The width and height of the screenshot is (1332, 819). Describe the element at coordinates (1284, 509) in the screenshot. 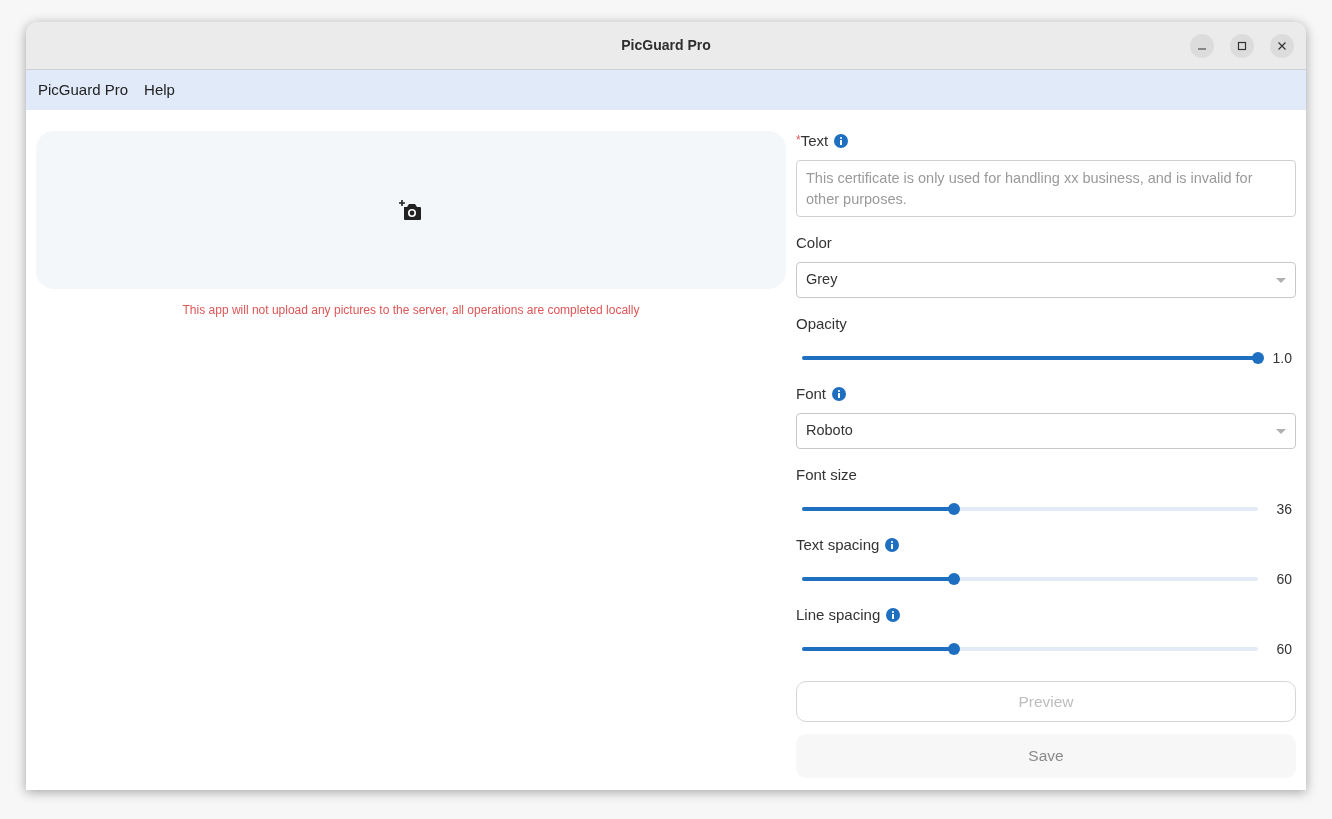

I see `slider-value: 36` at that location.